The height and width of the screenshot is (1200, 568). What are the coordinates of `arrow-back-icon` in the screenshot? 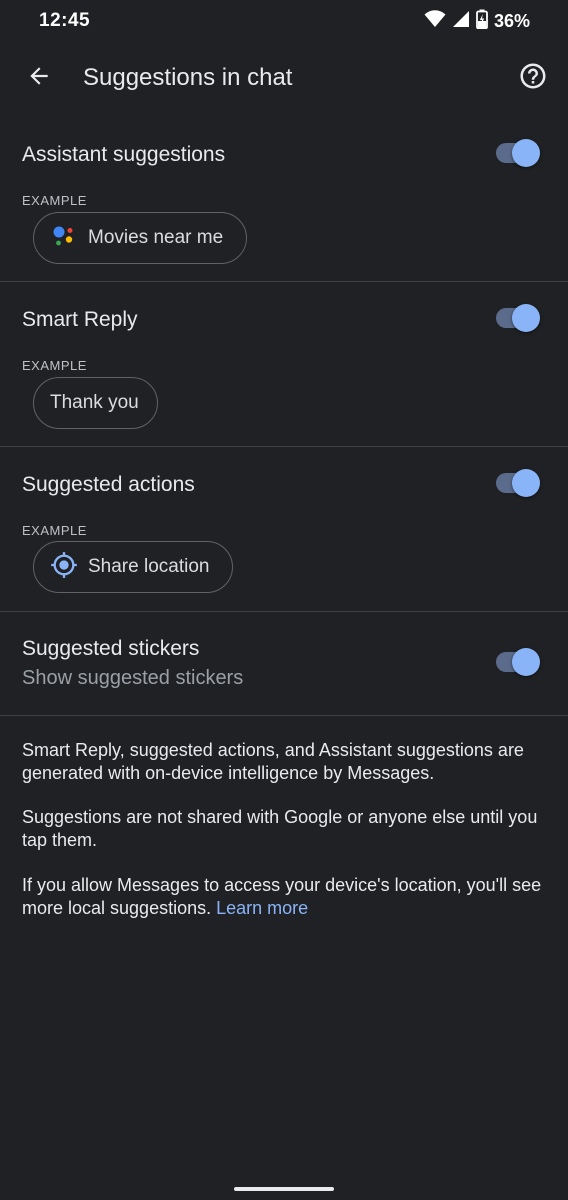 It's located at (39, 78).